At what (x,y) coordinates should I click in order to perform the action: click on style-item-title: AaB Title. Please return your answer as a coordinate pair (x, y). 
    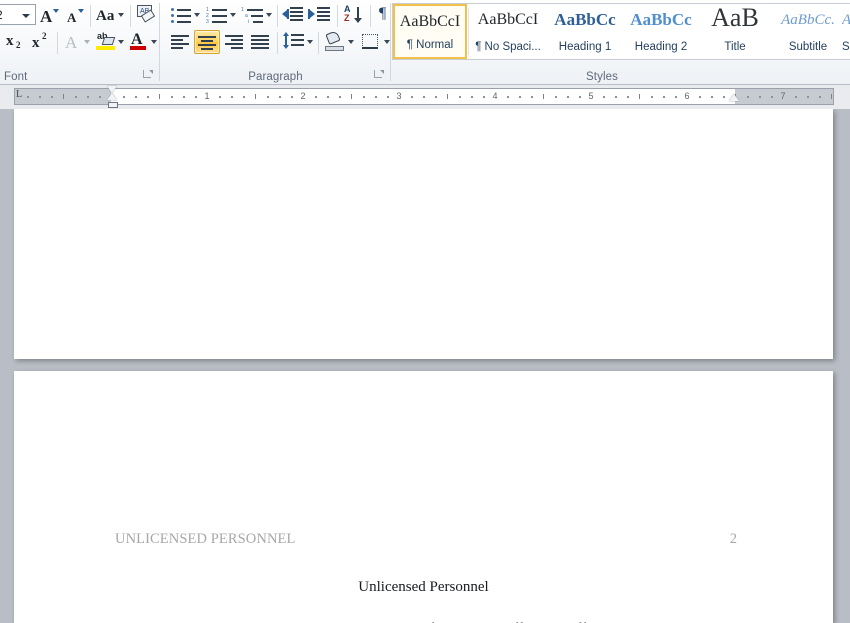
    Looking at the image, I should click on (735, 31).